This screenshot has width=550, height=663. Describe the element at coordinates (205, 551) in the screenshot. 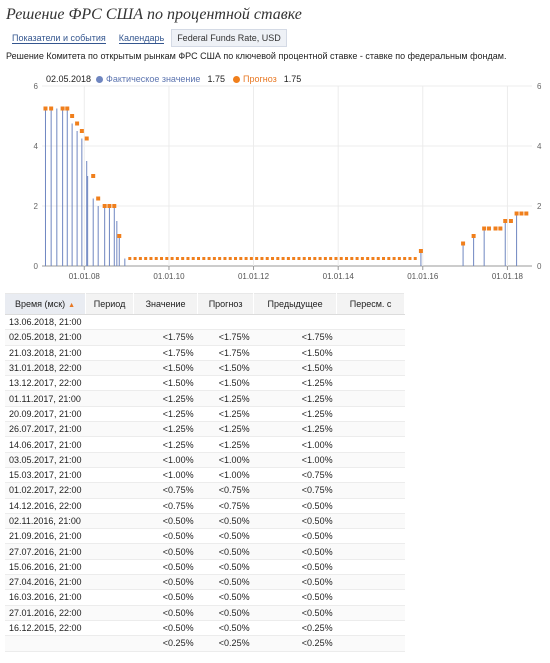

I see `table-row: 27.07.2016, 21:00 <0.50% <0.50% <0.50%` at that location.